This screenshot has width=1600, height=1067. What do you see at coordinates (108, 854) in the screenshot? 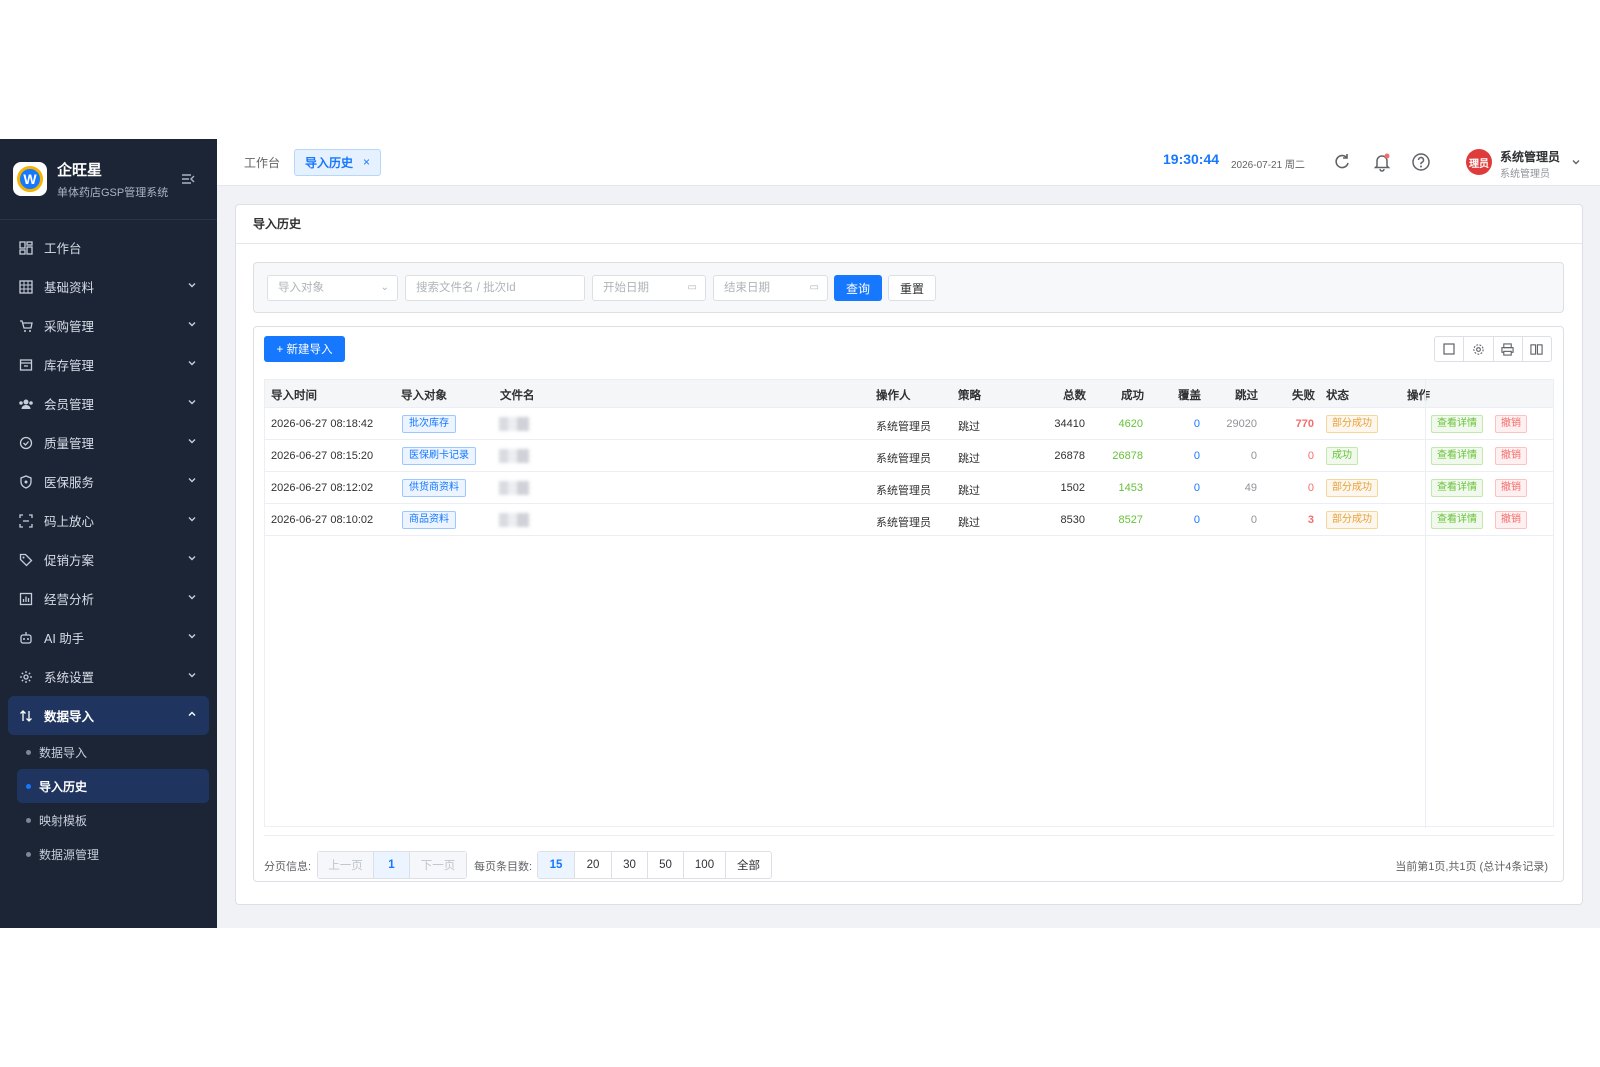
I see `sidebar-subitem-datasource: 数据源管理` at bounding box center [108, 854].